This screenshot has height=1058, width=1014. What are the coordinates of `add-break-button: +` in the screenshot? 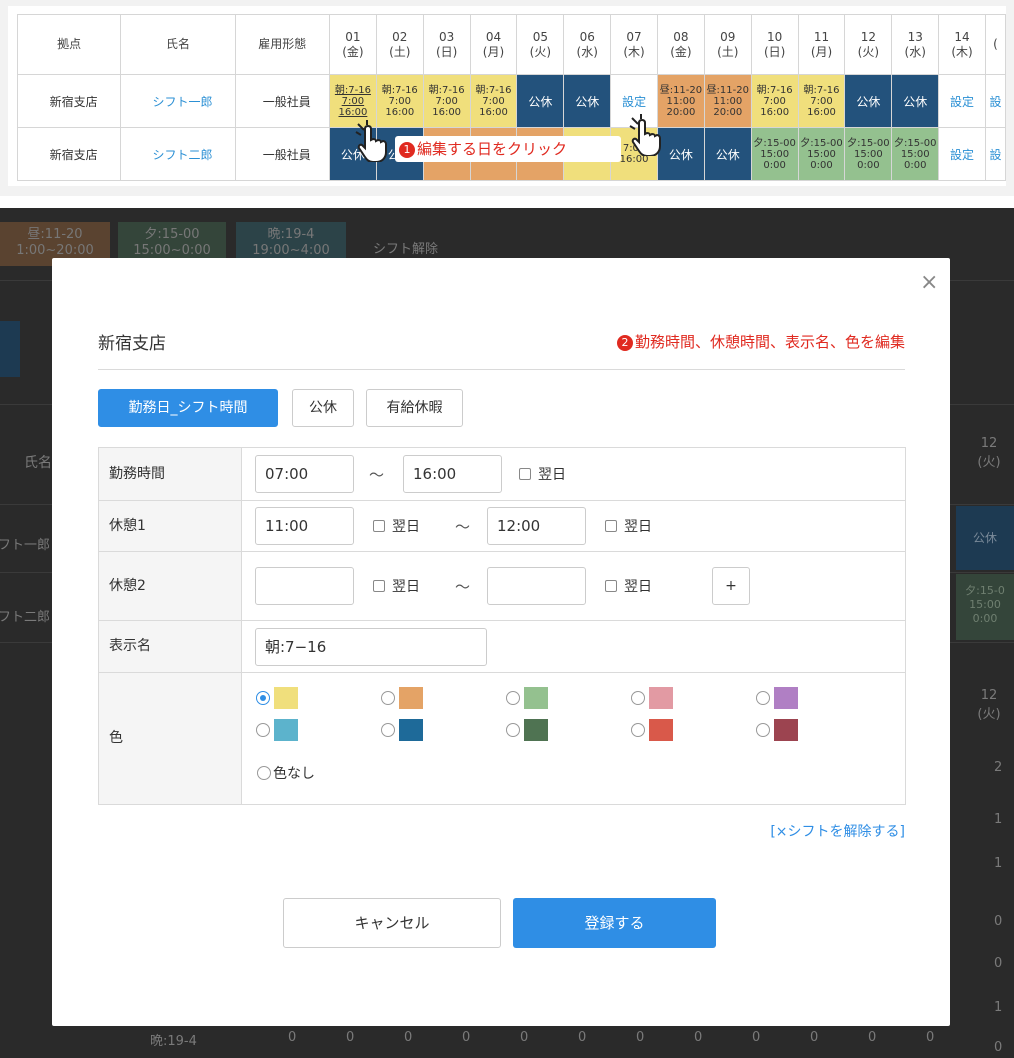 It's located at (731, 586).